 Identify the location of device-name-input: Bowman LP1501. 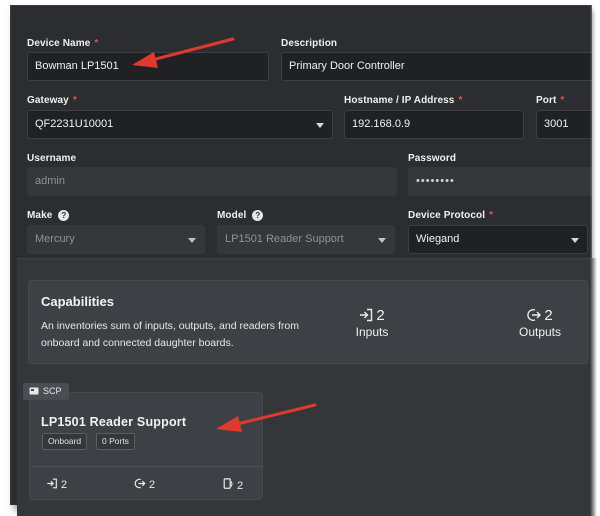
(148, 66).